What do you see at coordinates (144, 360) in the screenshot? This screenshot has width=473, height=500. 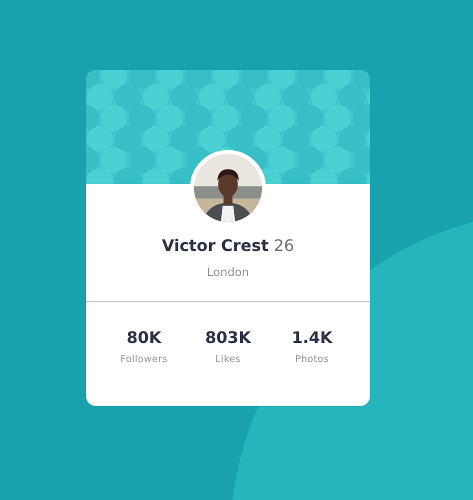 I see `stat-label: Followers` at bounding box center [144, 360].